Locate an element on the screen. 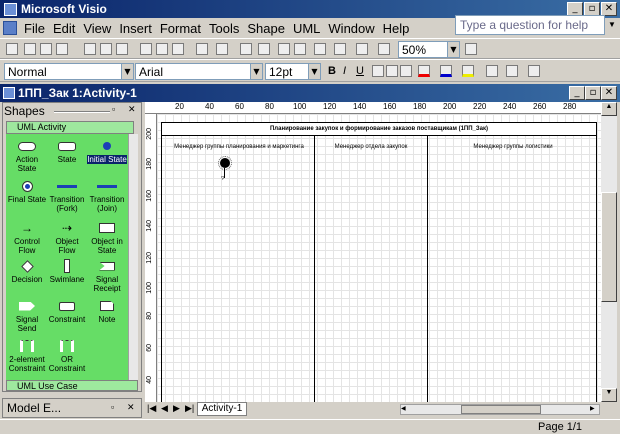  stencil-scrollbar is located at coordinates (133, 257).